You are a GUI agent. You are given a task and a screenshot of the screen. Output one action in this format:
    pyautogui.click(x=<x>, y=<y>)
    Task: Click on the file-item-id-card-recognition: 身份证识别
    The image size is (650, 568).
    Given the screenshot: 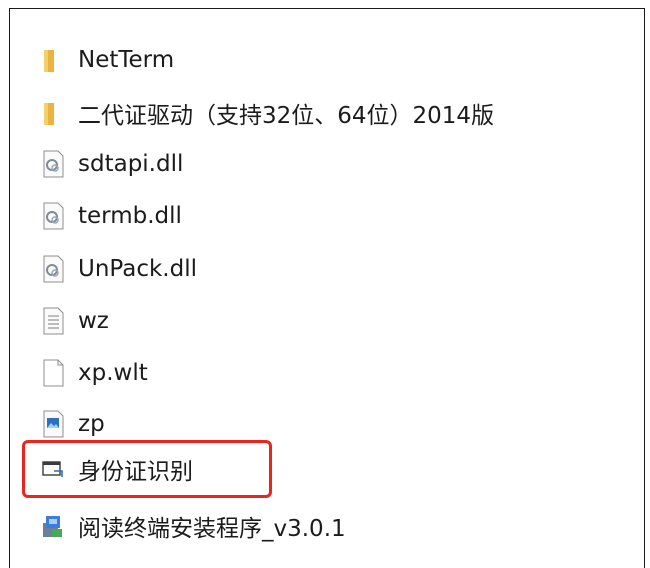 What is the action you would take?
    pyautogui.click(x=116, y=469)
    